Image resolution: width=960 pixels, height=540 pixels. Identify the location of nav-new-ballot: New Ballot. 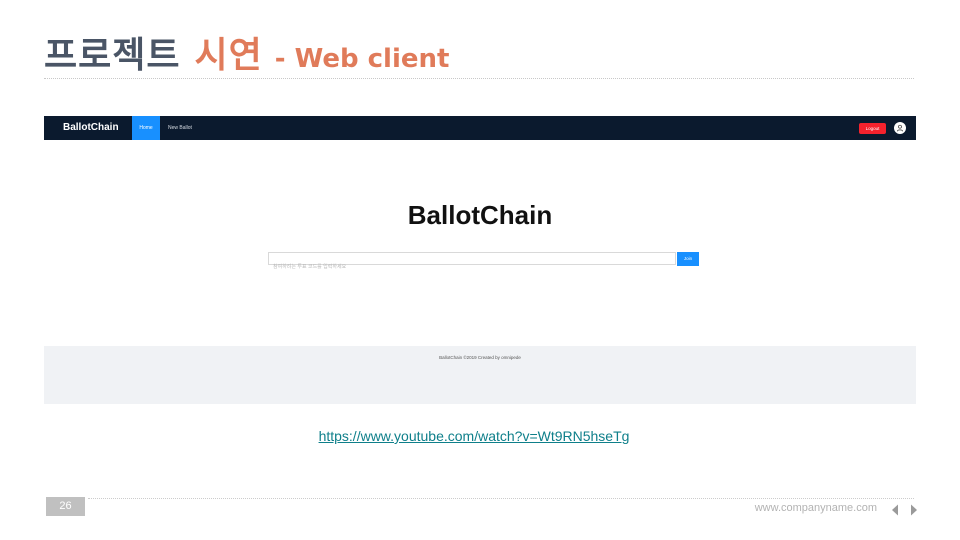
(180, 128).